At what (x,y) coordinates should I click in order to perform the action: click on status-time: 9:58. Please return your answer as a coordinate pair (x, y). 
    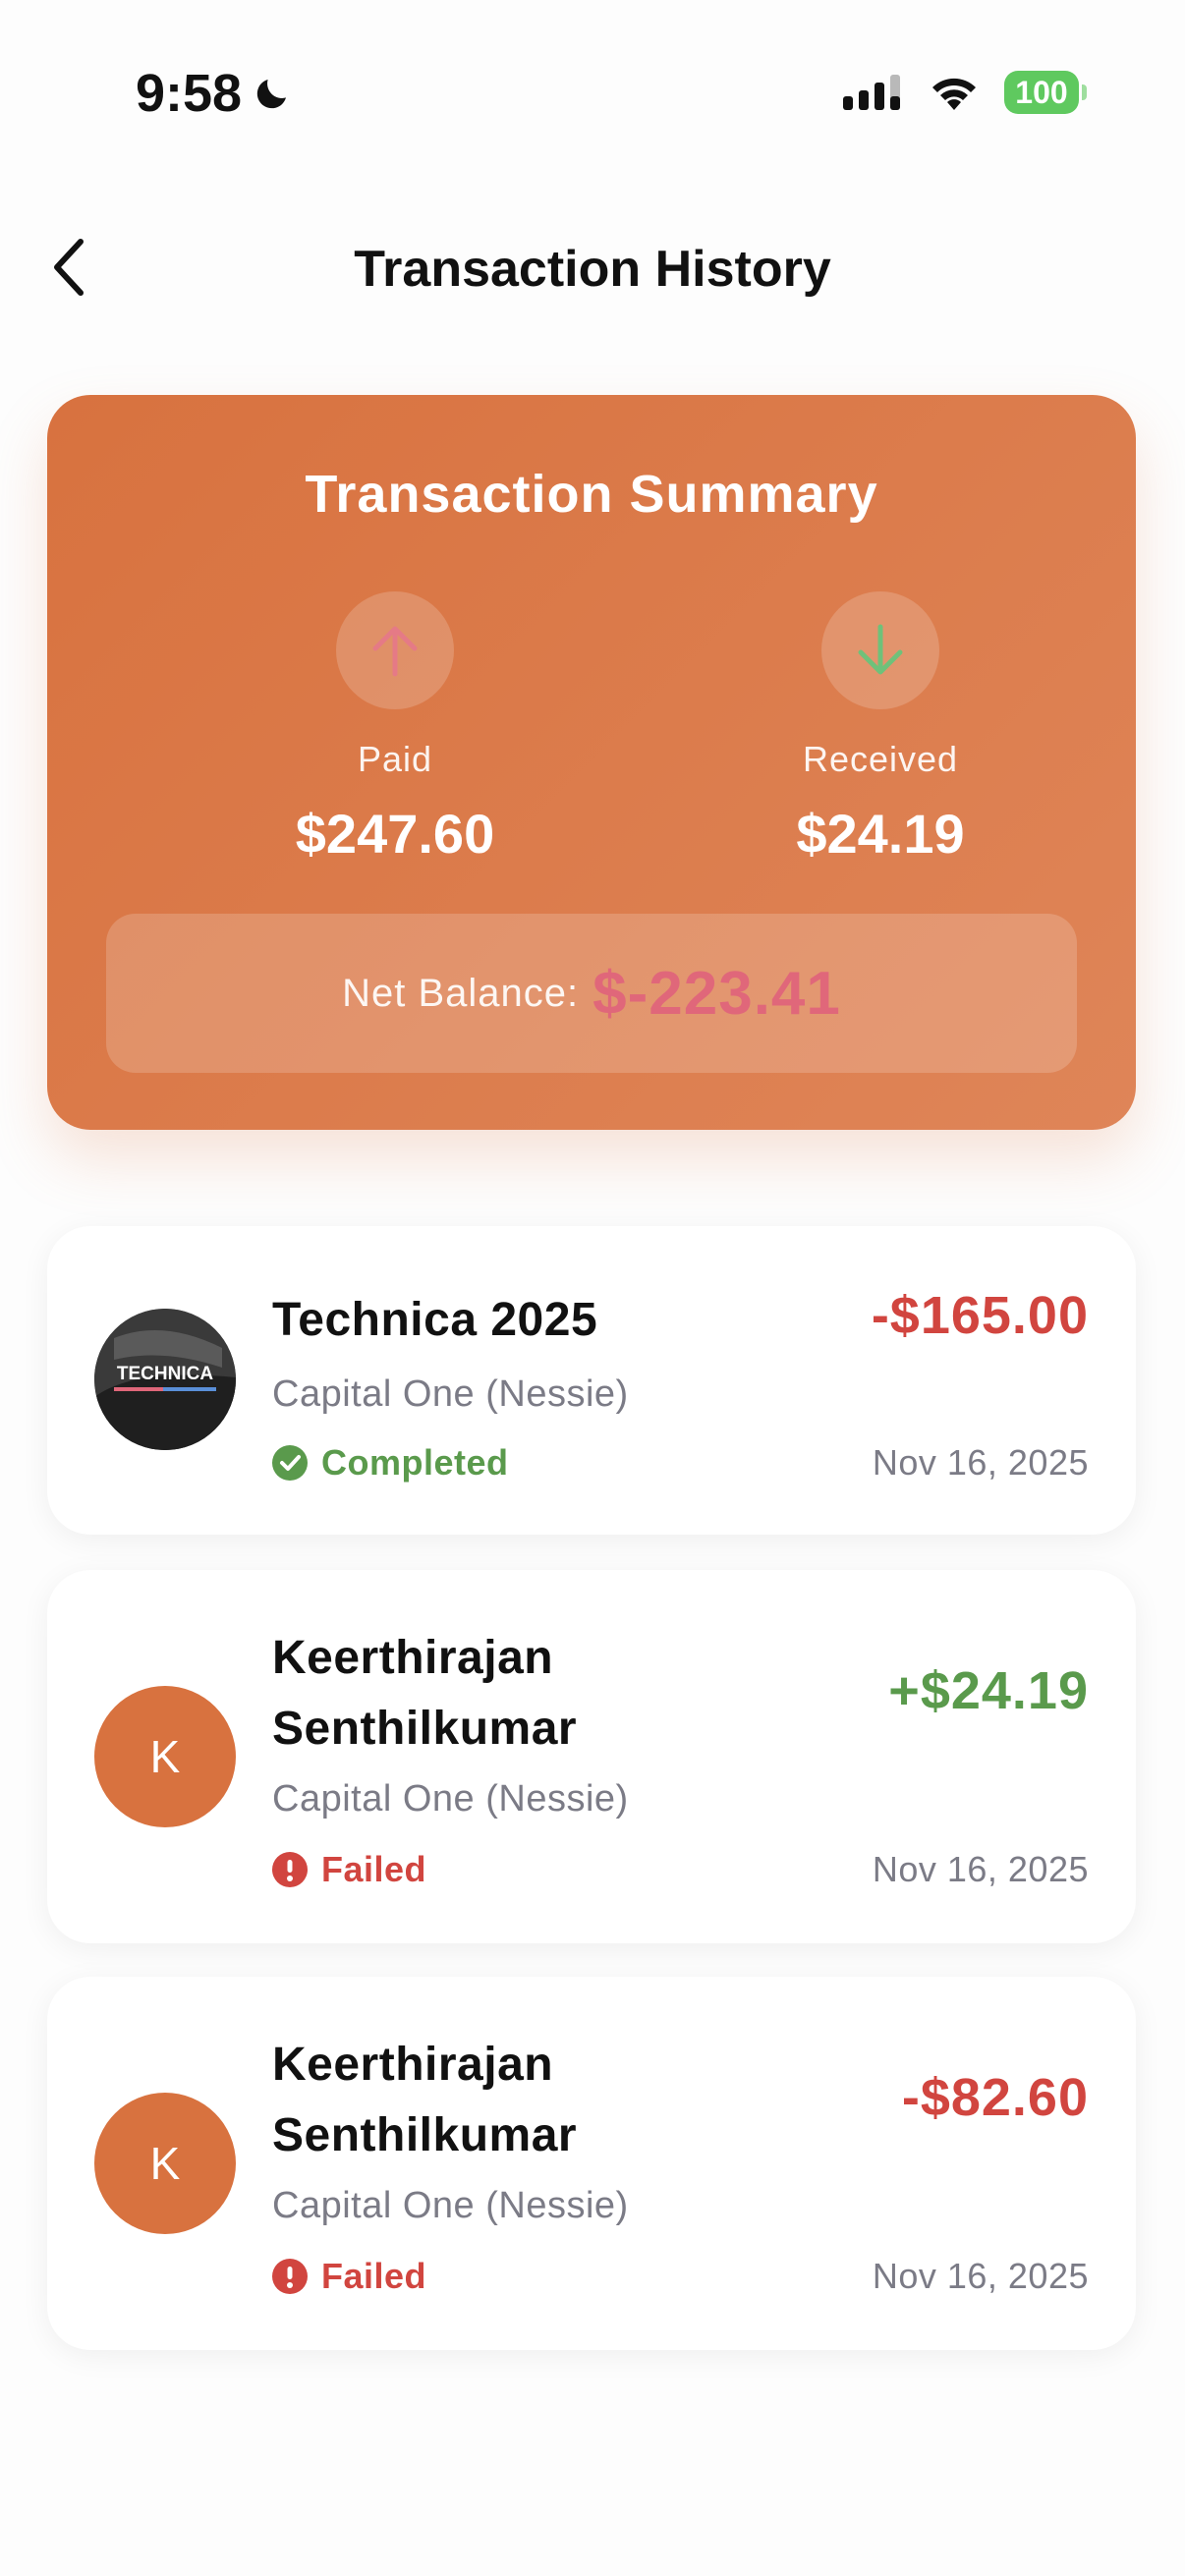
    Looking at the image, I should click on (215, 93).